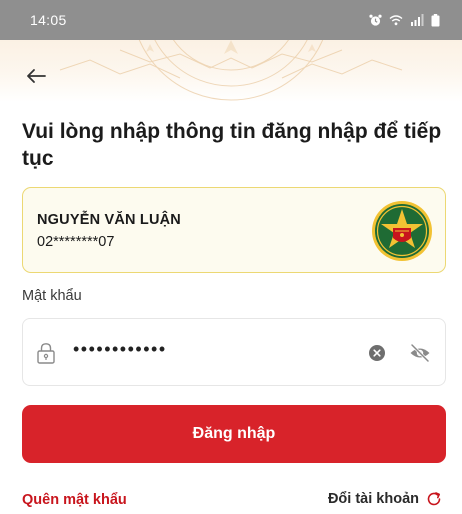 The width and height of the screenshot is (462, 514). What do you see at coordinates (435, 19) in the screenshot?
I see `battery-icon` at bounding box center [435, 19].